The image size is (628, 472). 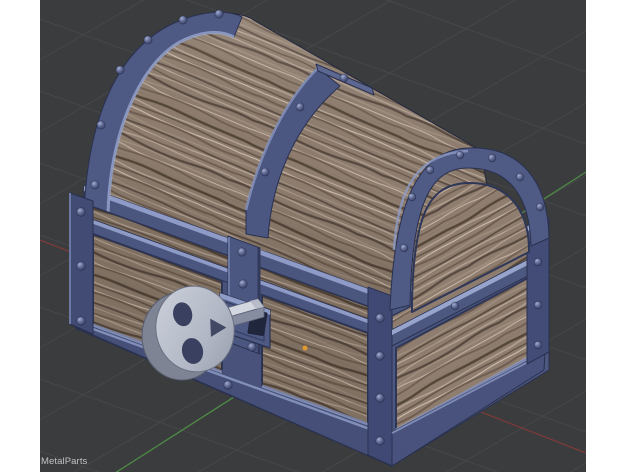 I want to click on page-strip-right, so click(x=607, y=236).